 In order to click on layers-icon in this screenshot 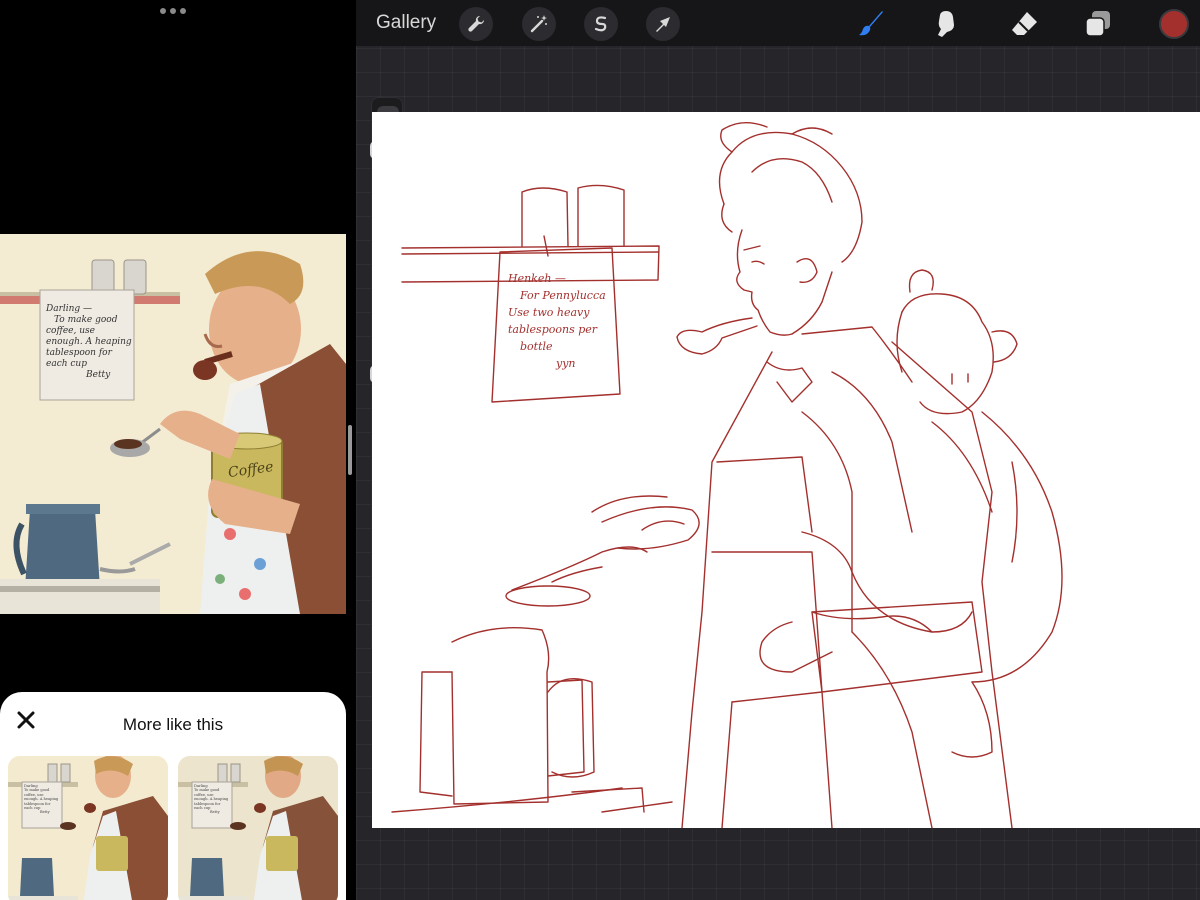, I will do `click(1097, 24)`.